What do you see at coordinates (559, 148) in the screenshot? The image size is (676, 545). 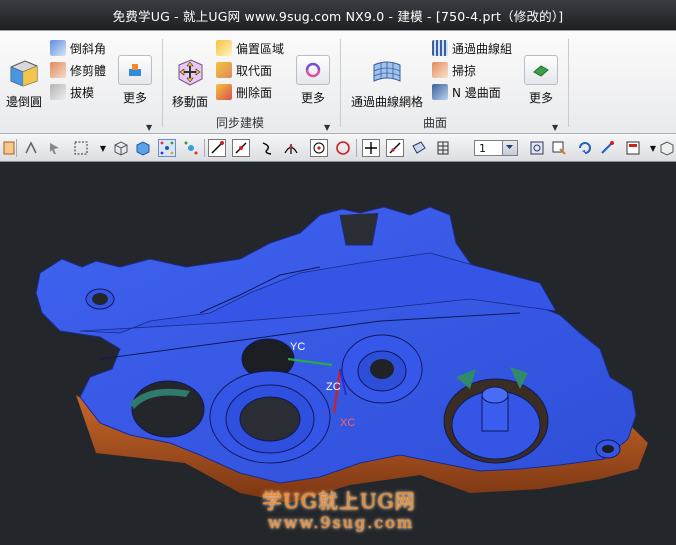 I see `zoom-icon` at bounding box center [559, 148].